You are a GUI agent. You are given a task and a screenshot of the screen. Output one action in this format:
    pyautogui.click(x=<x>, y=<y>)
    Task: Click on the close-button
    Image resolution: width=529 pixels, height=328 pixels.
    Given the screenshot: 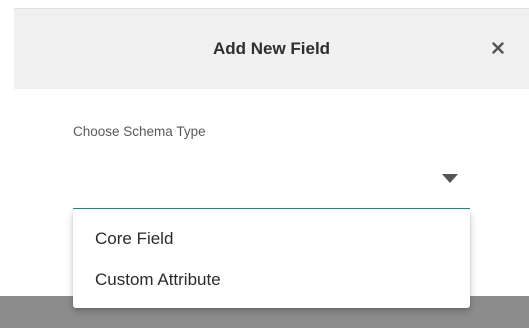 What is the action you would take?
    pyautogui.click(x=498, y=48)
    